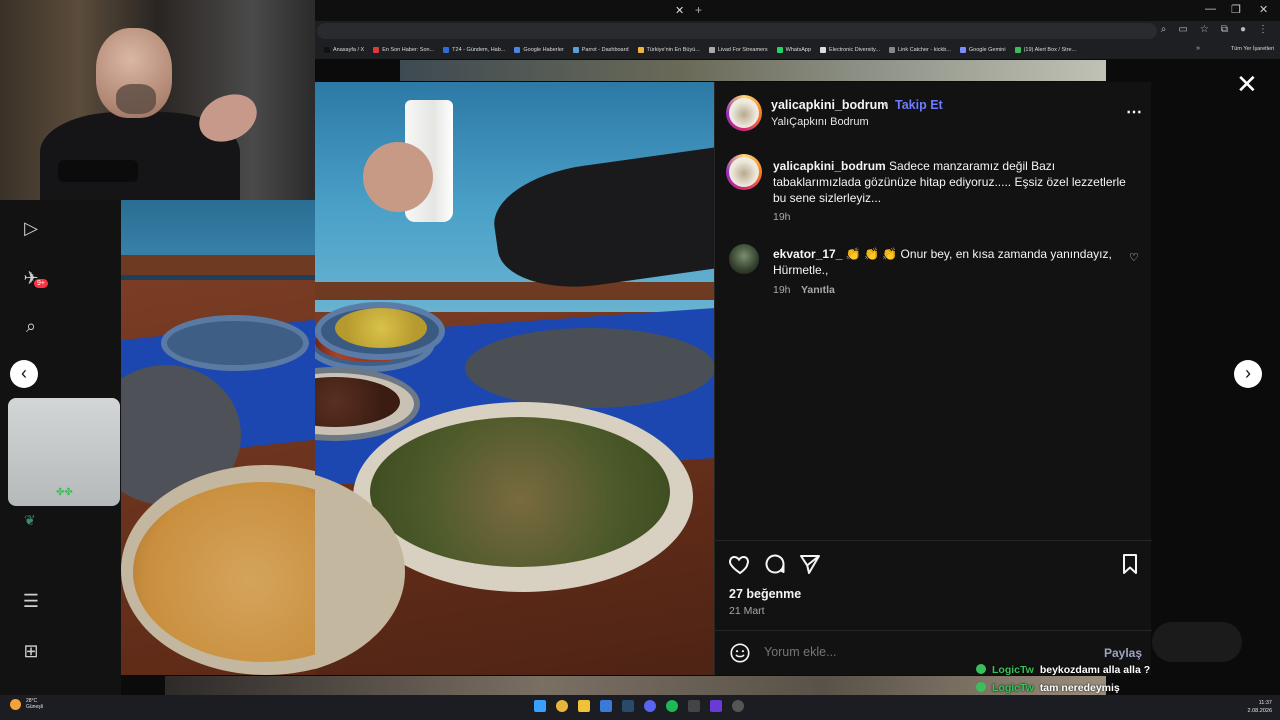 Image resolution: width=1280 pixels, height=720 pixels. Describe the element at coordinates (744, 172) in the screenshot. I see `caption-author-avatar` at that location.